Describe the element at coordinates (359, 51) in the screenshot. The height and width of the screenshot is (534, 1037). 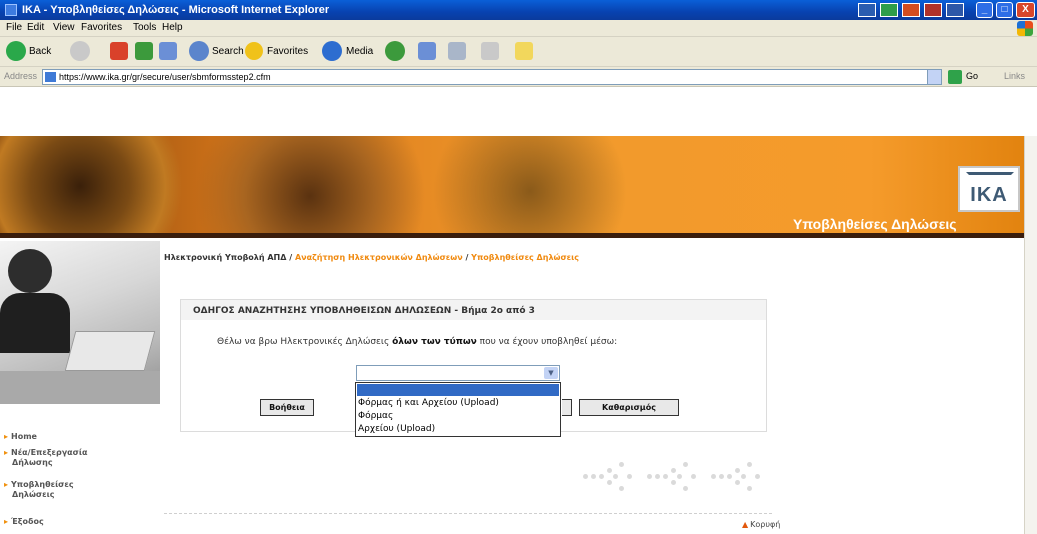
I see `media-button-label: Media` at that location.